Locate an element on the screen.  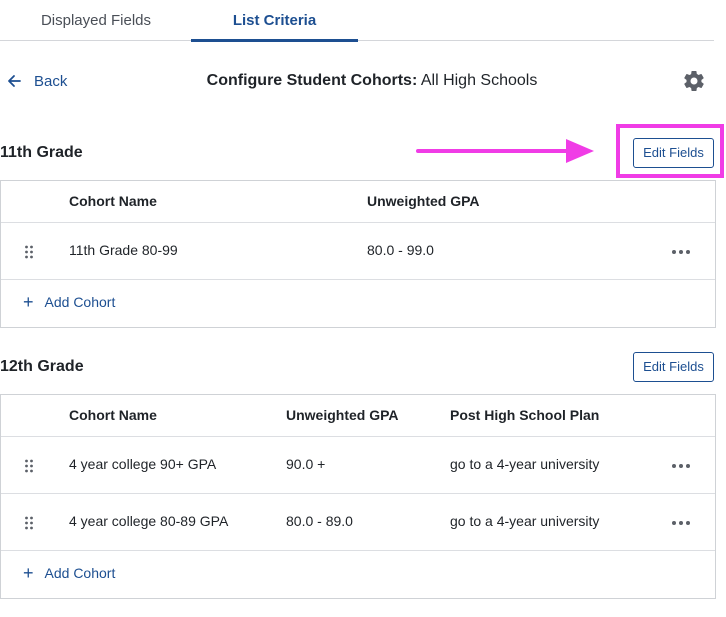
tab-list-criteria: List Criteria is located at coordinates (274, 21).